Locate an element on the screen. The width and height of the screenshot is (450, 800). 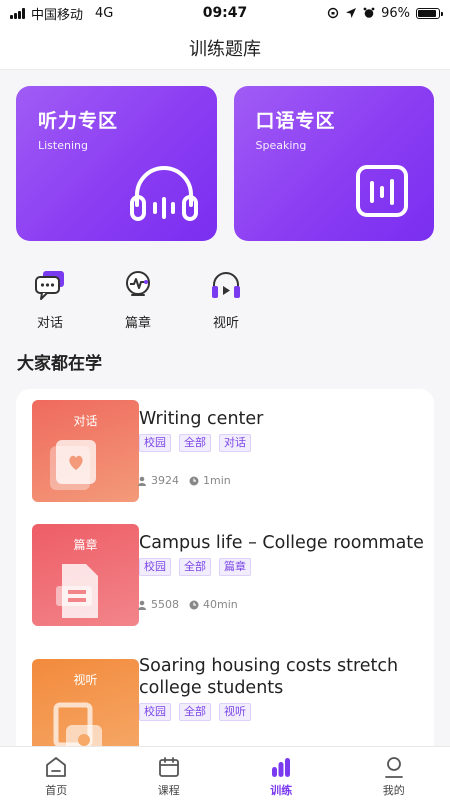
course-thumbnail: 对话 is located at coordinates (85, 451).